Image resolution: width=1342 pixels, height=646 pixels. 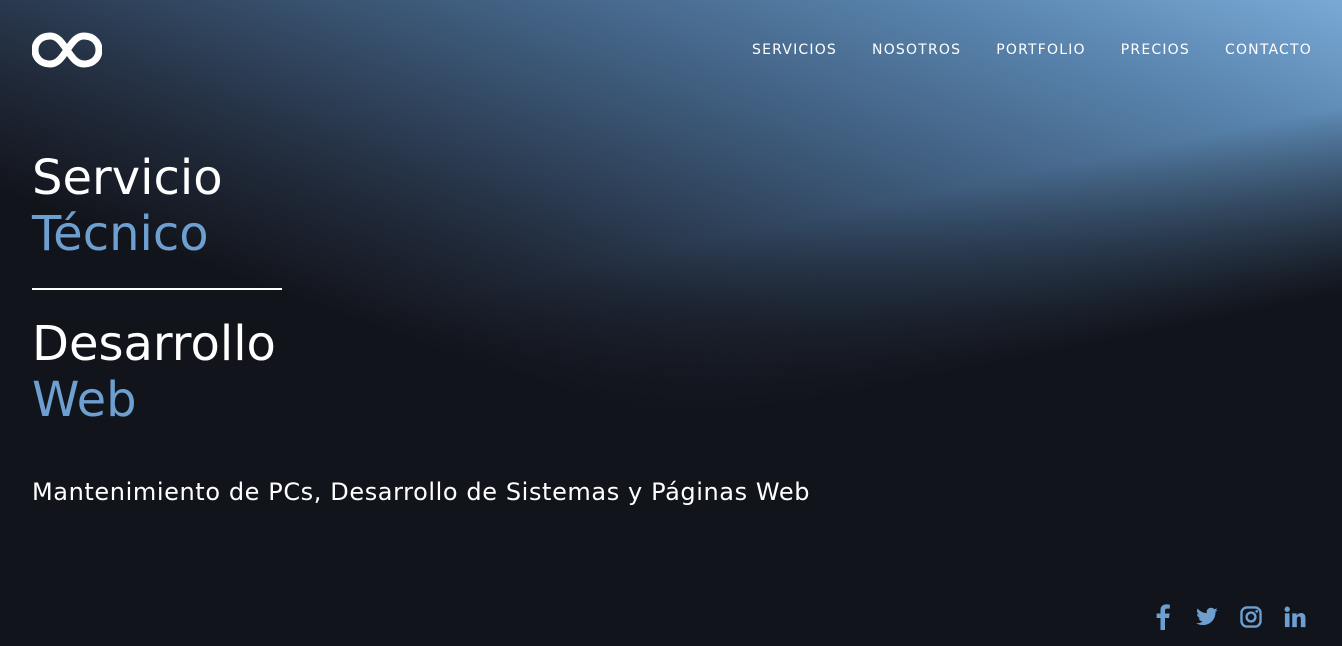 I want to click on instagram-icon, so click(x=1251, y=617).